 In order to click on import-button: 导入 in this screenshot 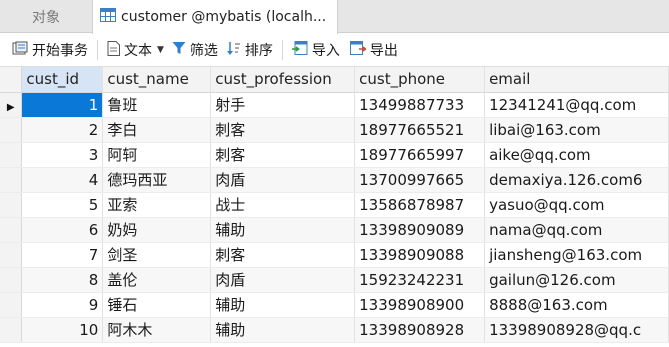, I will do `click(315, 50)`.